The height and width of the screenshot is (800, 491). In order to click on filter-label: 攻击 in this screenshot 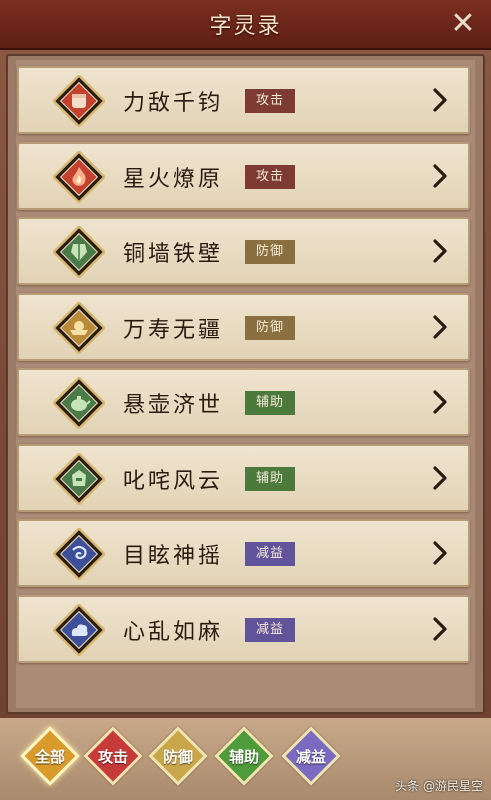, I will do `click(112, 757)`.